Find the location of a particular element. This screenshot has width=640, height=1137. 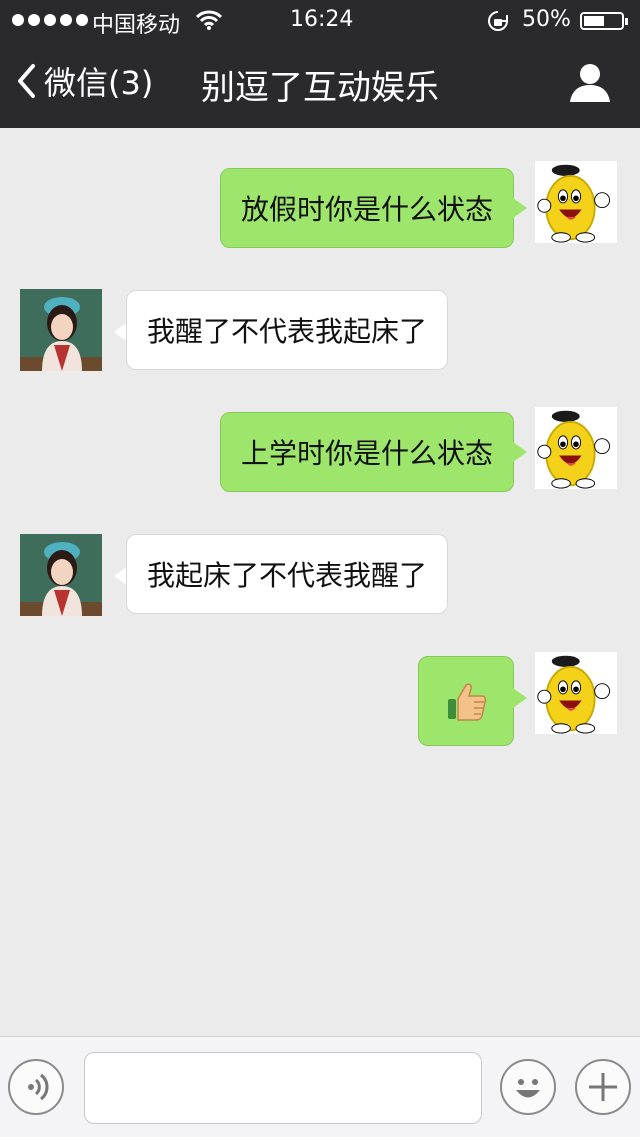

plus-icon is located at coordinates (603, 1087).